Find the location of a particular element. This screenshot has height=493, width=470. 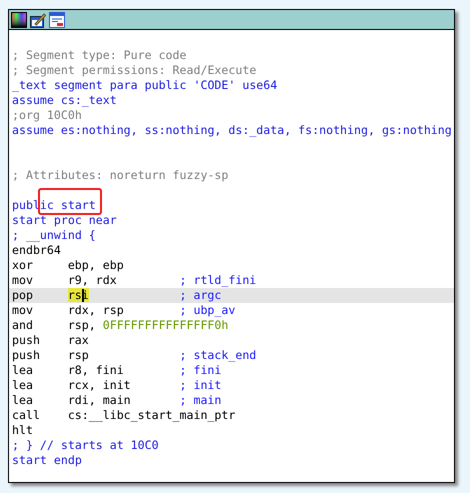

code-comment: ;org 10C0h is located at coordinates (47, 115).